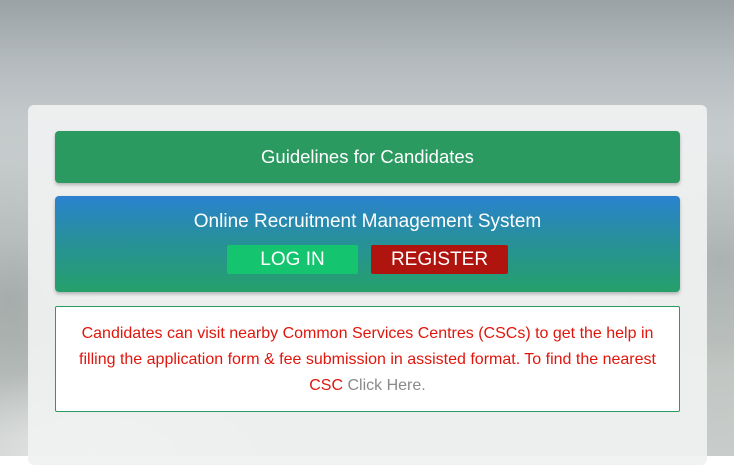  I want to click on login-button: LOG IN, so click(292, 259).